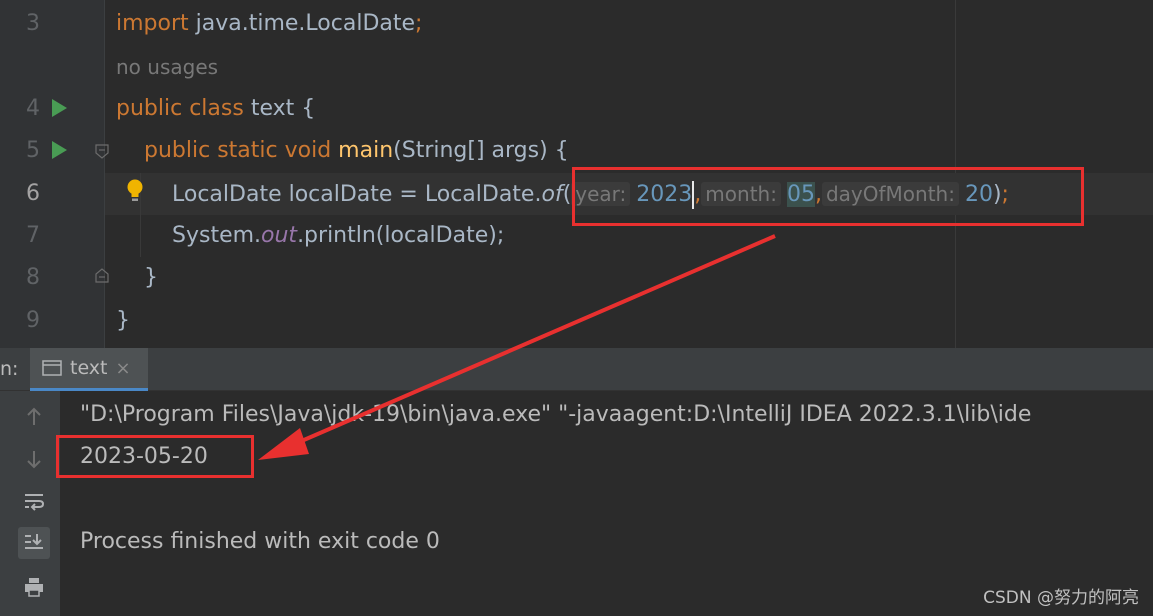 The height and width of the screenshot is (616, 1153). What do you see at coordinates (279, 108) in the screenshot?
I see `class-name: text {` at bounding box center [279, 108].